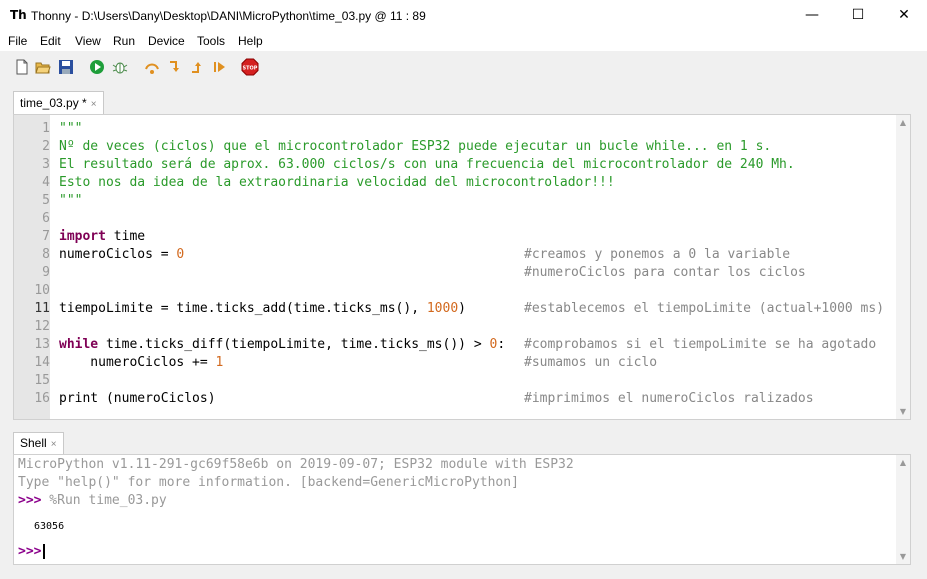 The height and width of the screenshot is (579, 927). I want to click on code-line: numeroCiclos += 1, so click(141, 363).